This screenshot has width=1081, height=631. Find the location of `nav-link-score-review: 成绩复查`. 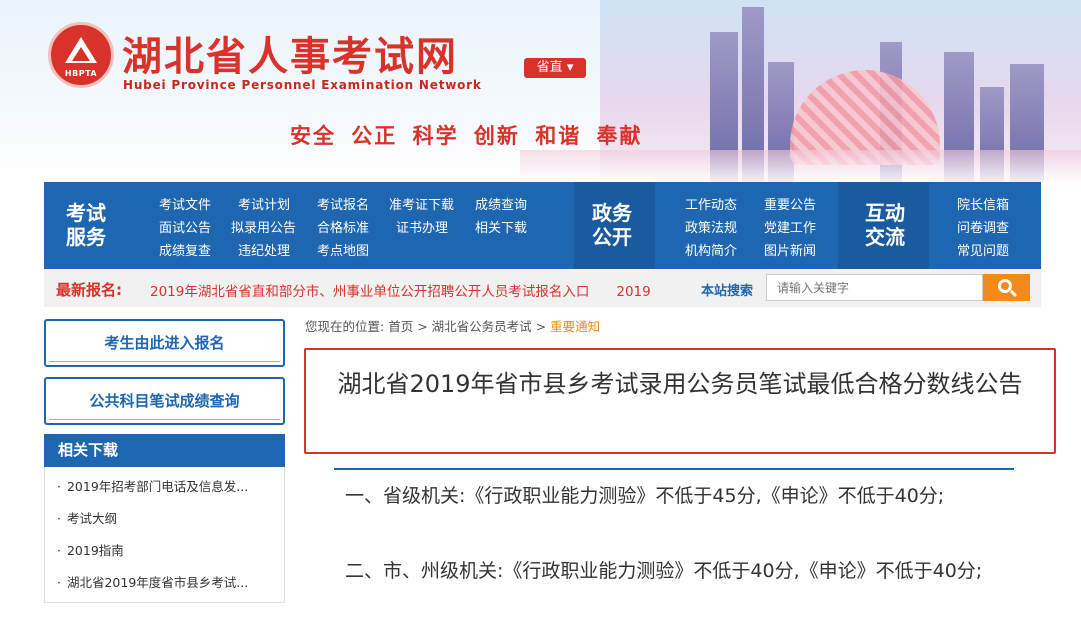

nav-link-score-review: 成绩复查 is located at coordinates (185, 249).